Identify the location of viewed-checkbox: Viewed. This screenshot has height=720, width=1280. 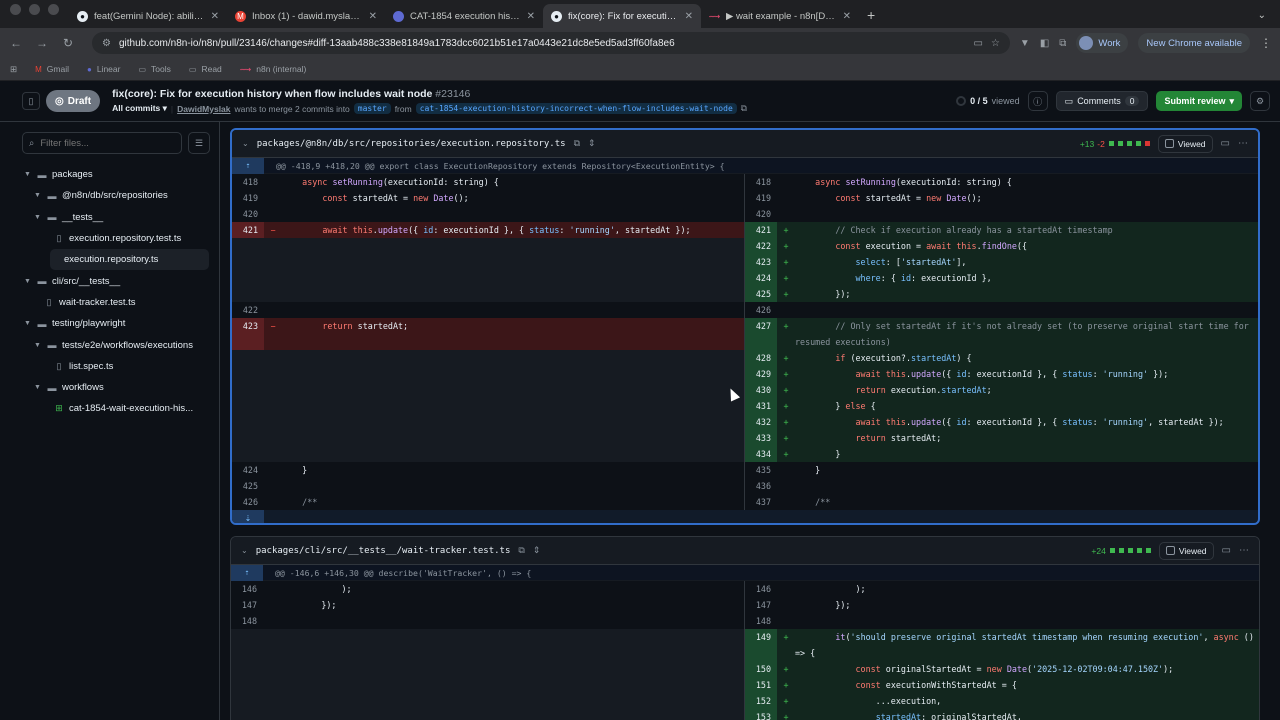
(1186, 550).